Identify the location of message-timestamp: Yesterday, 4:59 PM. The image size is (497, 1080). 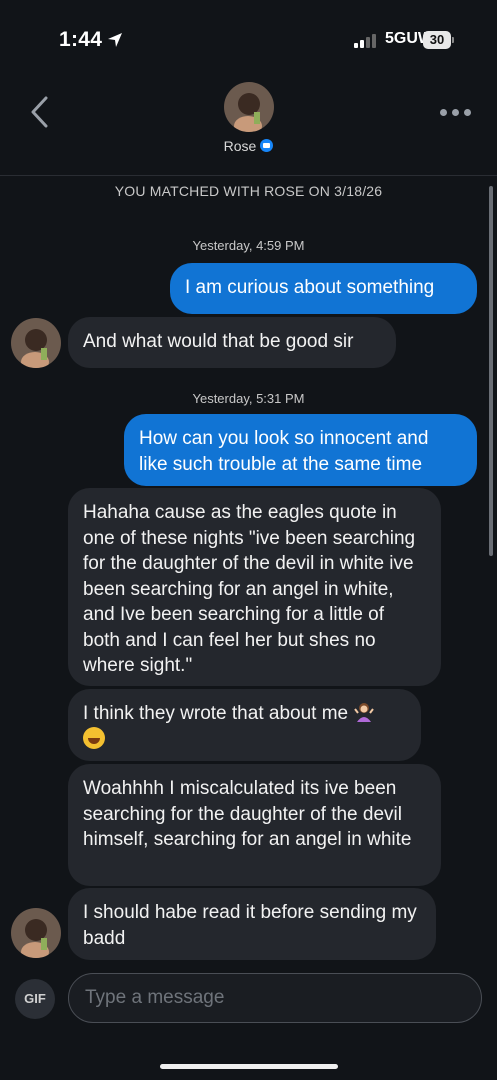
(248, 245).